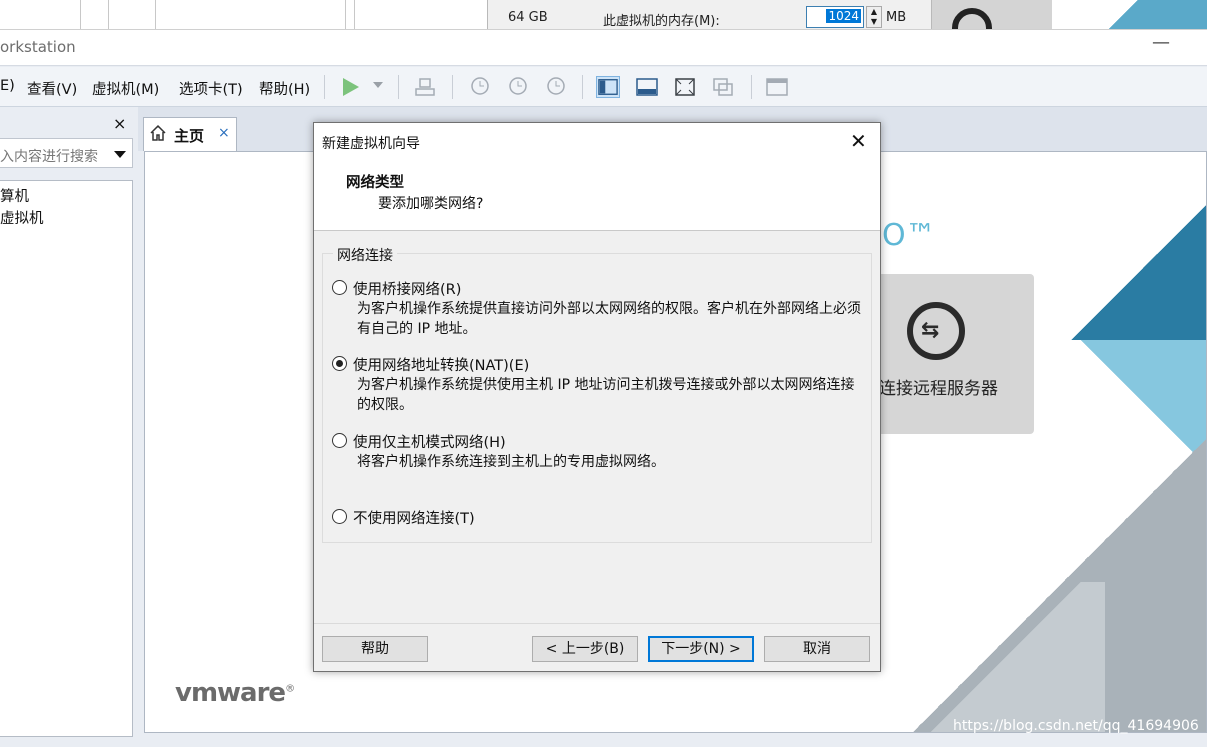 Image resolution: width=1207 pixels, height=747 pixels. Describe the element at coordinates (7, 86) in the screenshot. I see `menu-edit: E)` at that location.